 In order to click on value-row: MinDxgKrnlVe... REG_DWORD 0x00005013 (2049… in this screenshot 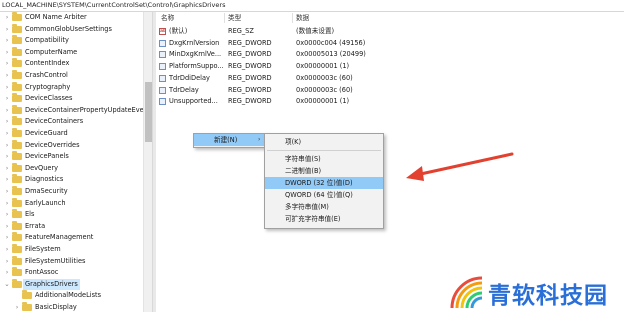, I will do `click(306, 54)`.